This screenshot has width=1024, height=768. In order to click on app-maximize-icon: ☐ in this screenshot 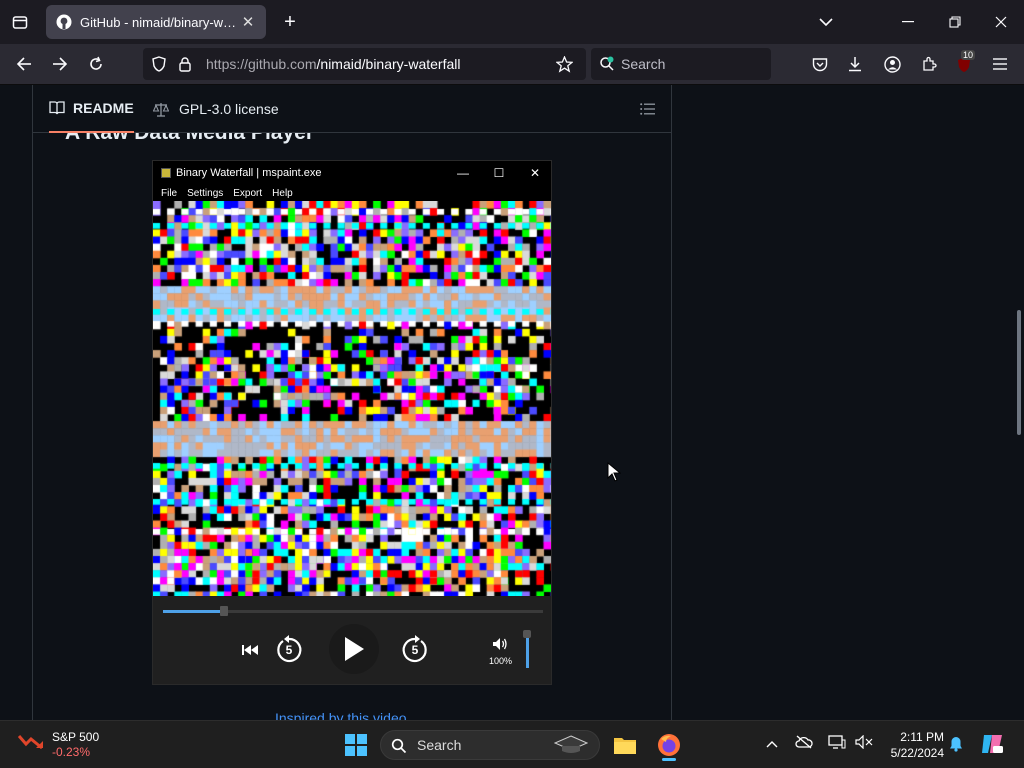, I will do `click(499, 173)`.